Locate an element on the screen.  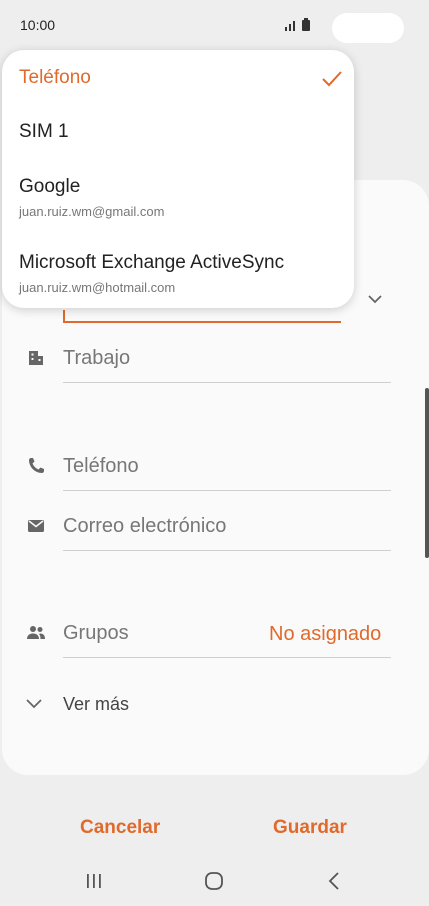
field-label-work: Trabajo is located at coordinates (97, 358).